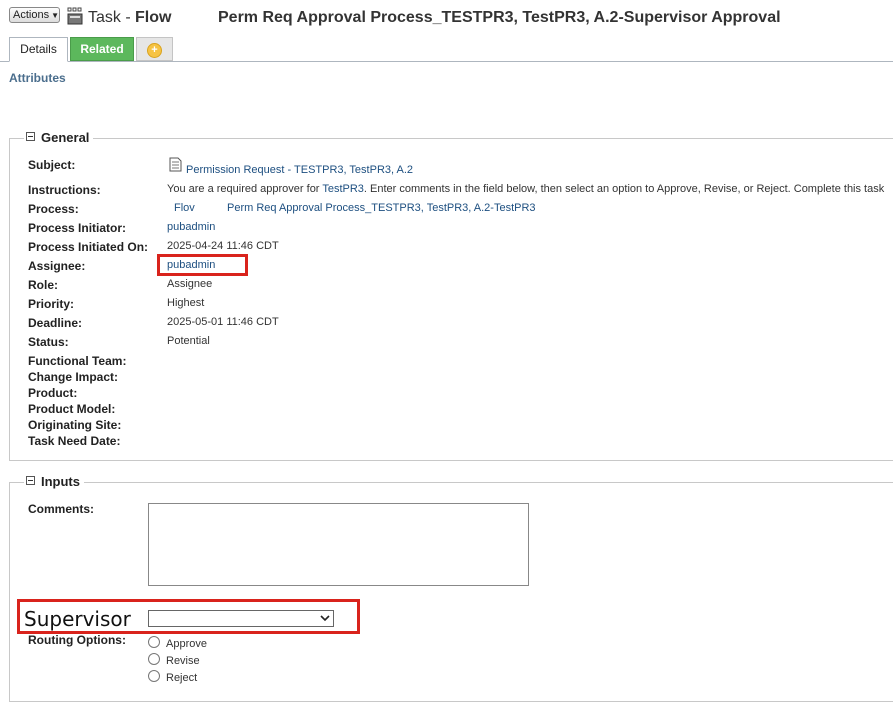 This screenshot has width=893, height=724. I want to click on revise-radio, so click(154, 659).